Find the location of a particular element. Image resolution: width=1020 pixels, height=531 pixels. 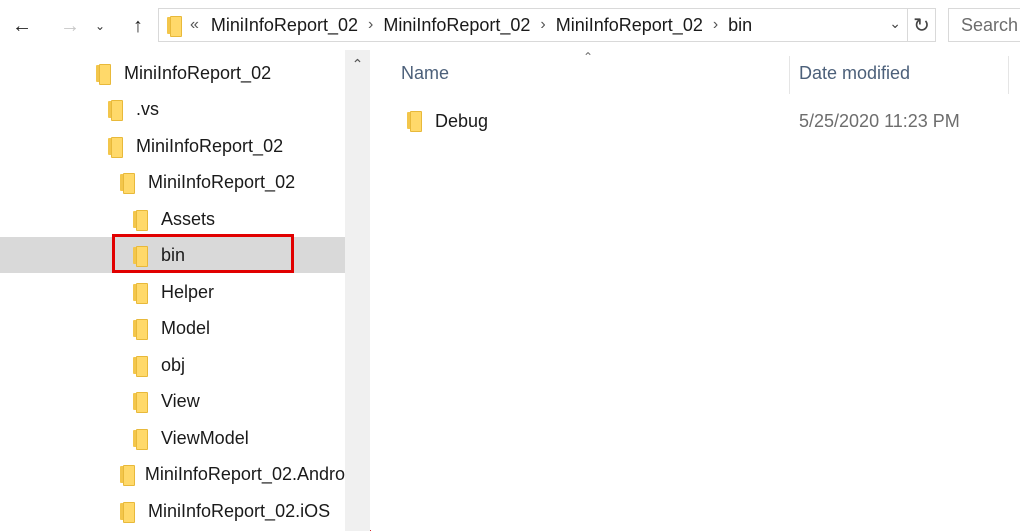

recent-locations-button: ⌄ is located at coordinates (100, 26).